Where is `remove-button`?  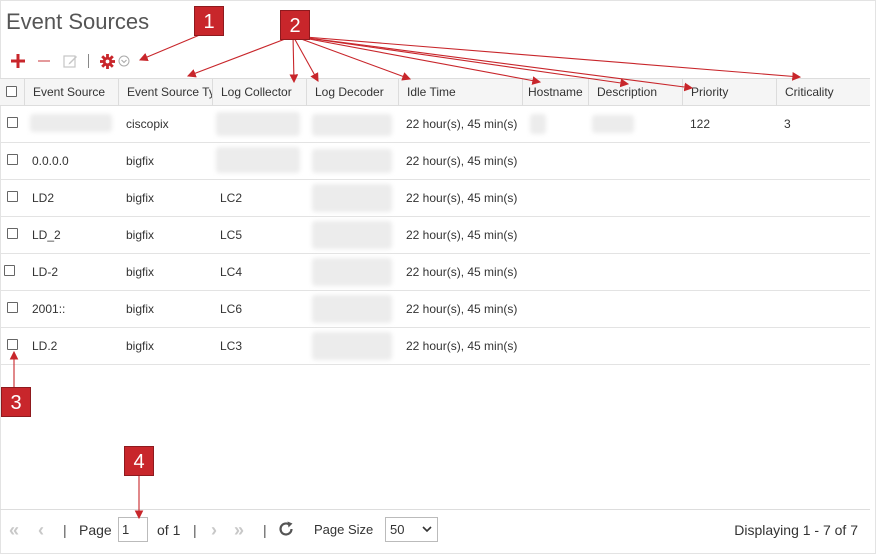
remove-button is located at coordinates (44, 61).